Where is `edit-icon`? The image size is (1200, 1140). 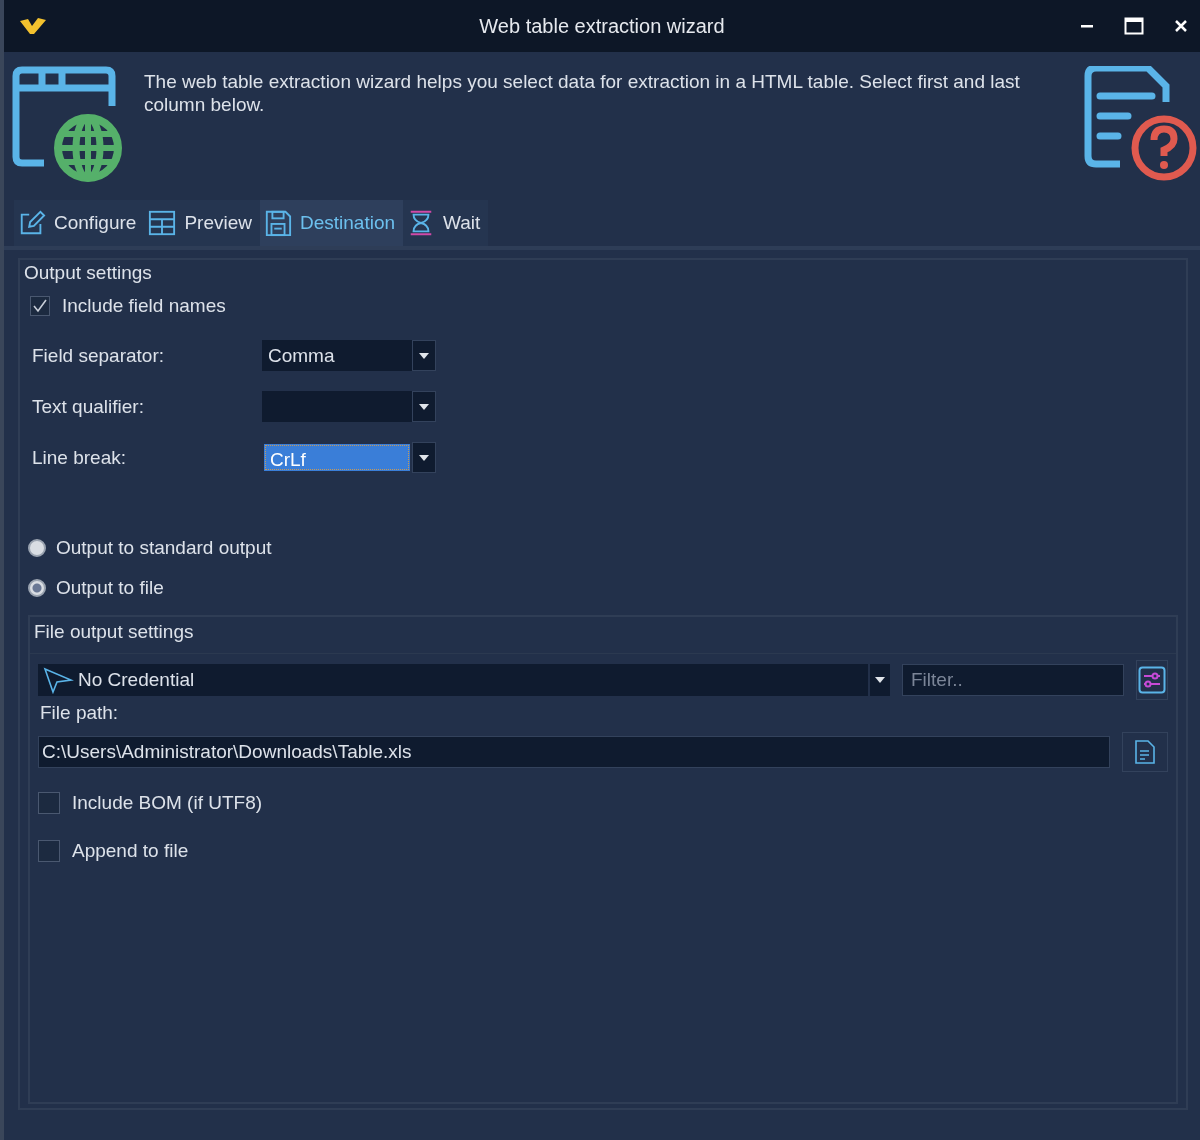
edit-icon is located at coordinates (32, 223).